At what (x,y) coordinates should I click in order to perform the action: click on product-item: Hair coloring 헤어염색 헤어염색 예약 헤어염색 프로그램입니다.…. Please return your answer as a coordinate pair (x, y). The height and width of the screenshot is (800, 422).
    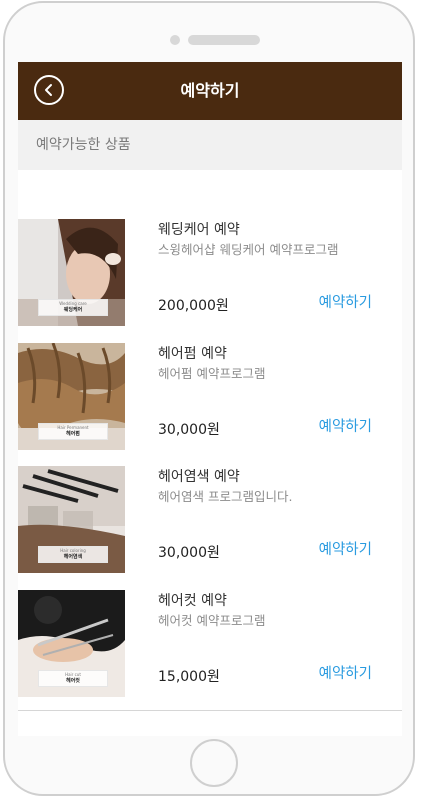
    Looking at the image, I should click on (210, 528).